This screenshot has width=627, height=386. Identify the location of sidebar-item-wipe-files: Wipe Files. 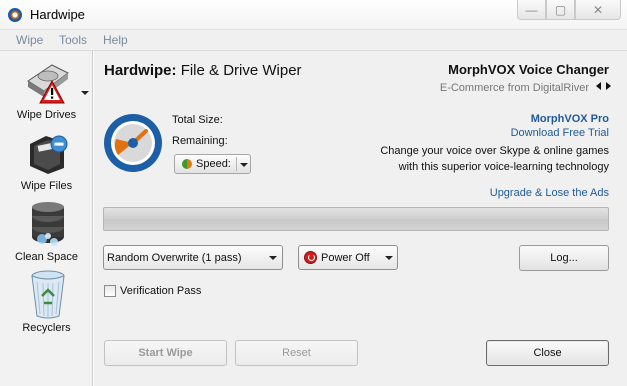
(46, 163).